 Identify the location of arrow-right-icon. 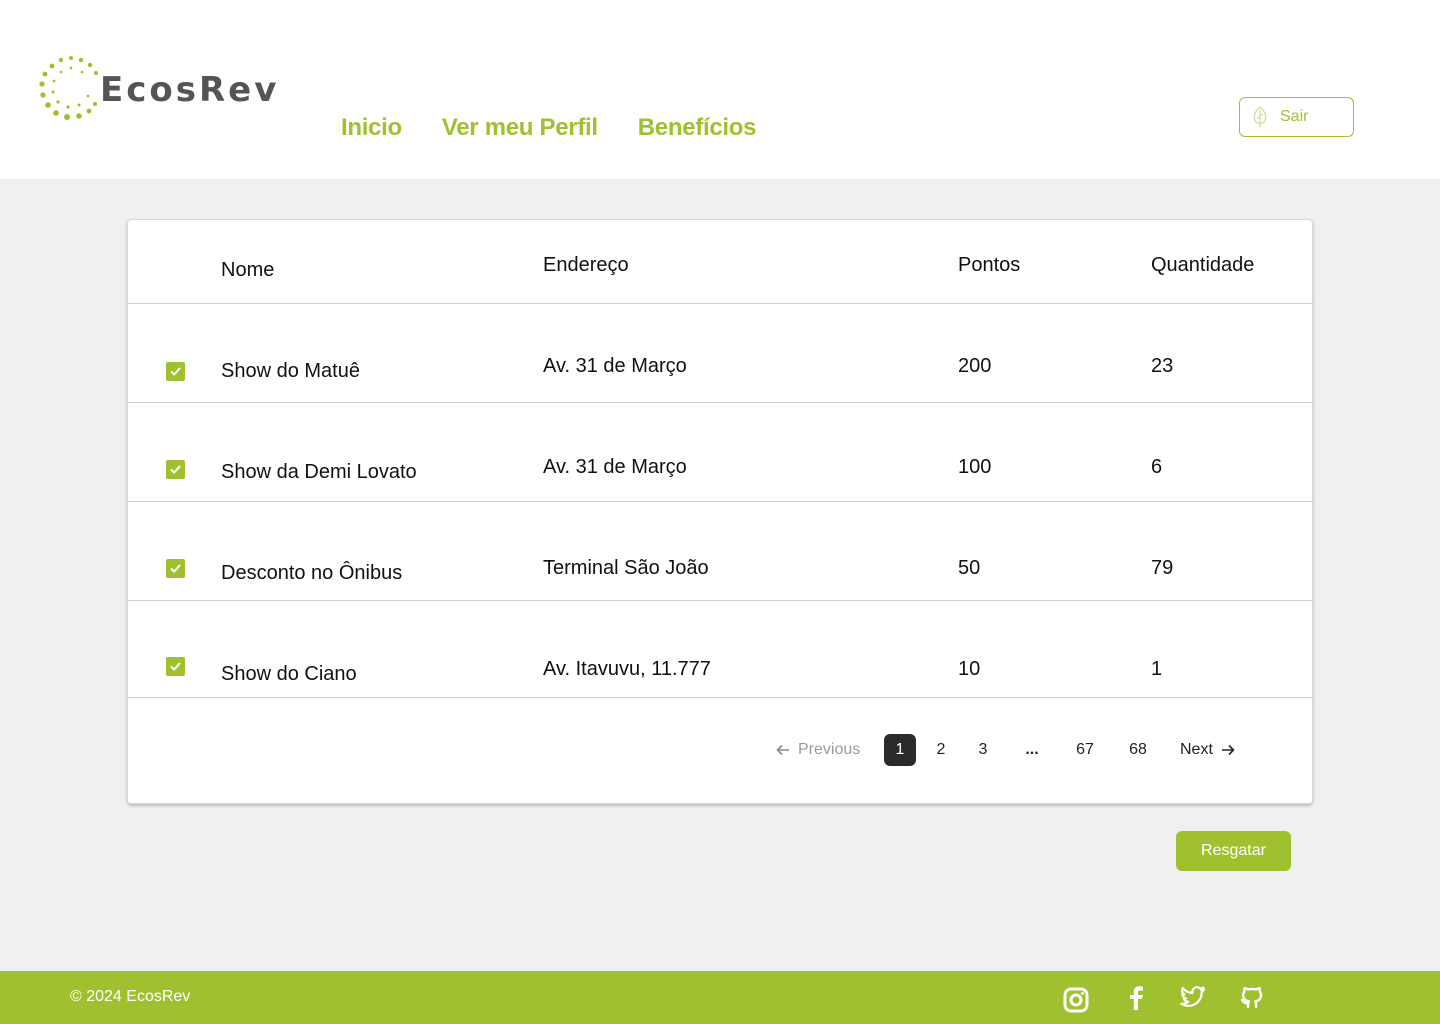
(1228, 750).